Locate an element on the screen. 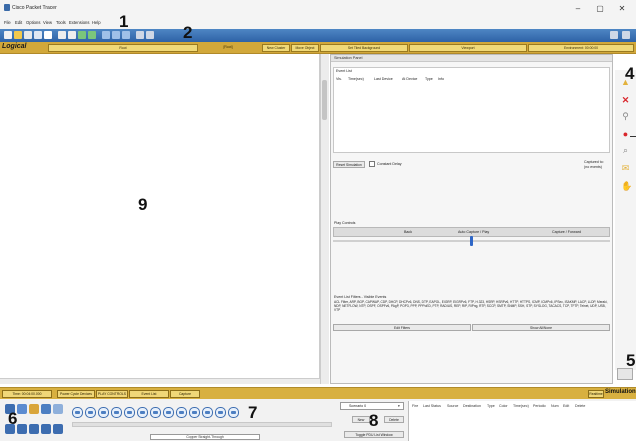  capture-button: Capture is located at coordinates (185, 394).